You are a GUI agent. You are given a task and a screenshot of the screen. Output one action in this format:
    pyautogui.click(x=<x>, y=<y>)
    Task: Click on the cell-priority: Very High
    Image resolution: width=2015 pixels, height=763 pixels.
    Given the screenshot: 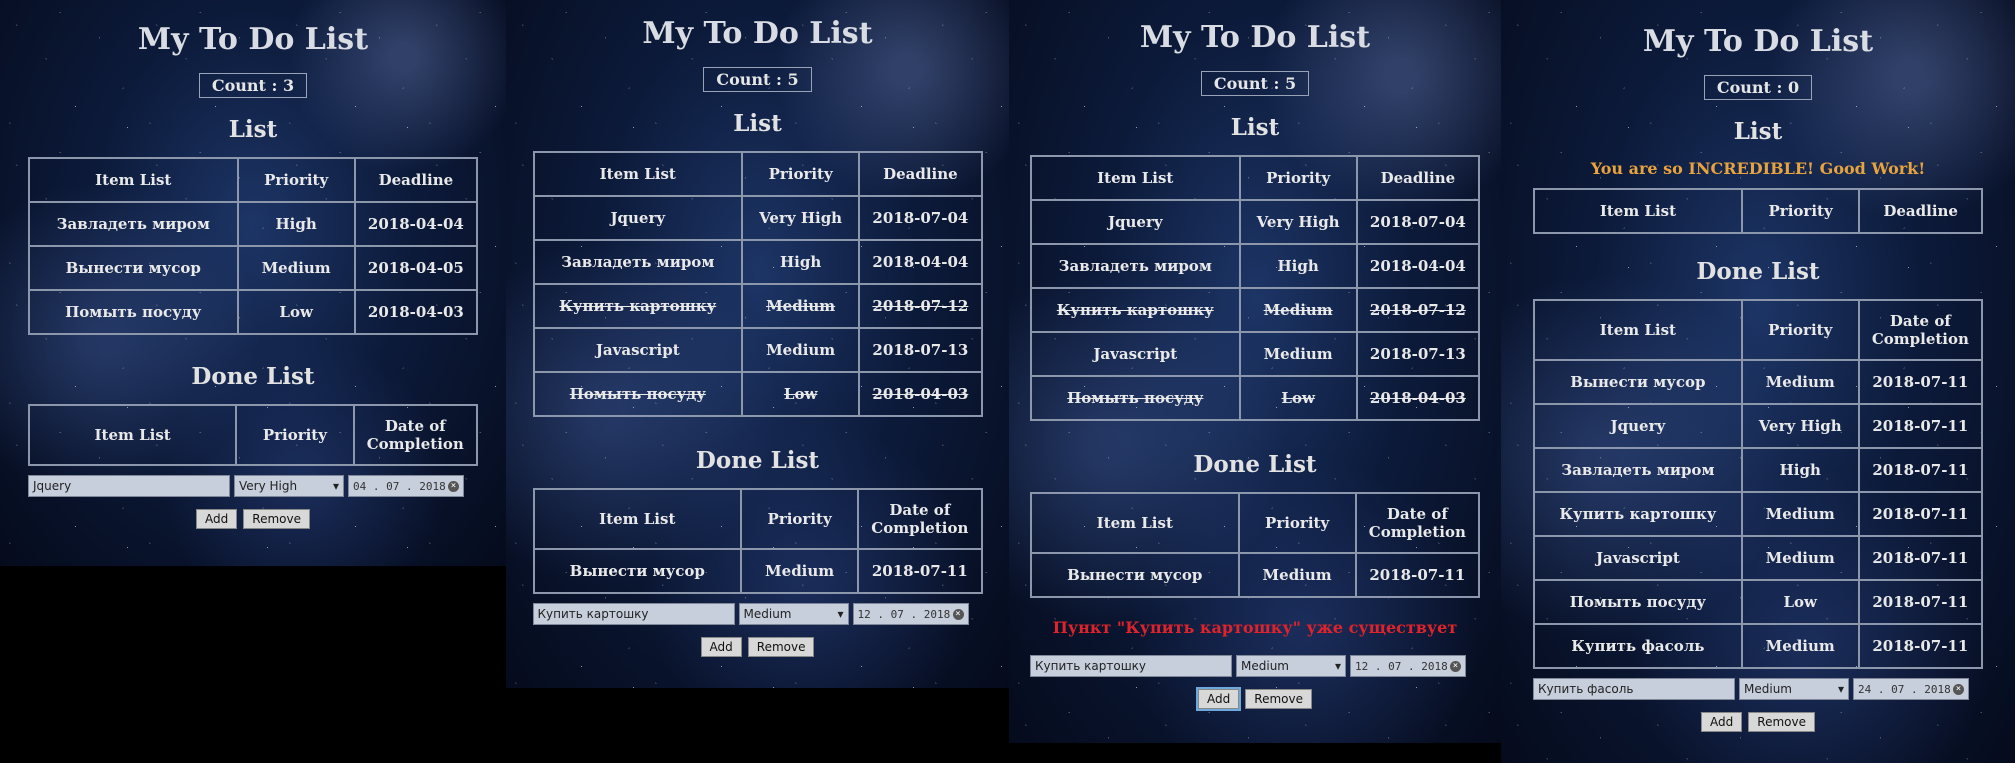 What is the action you would take?
    pyautogui.click(x=801, y=218)
    